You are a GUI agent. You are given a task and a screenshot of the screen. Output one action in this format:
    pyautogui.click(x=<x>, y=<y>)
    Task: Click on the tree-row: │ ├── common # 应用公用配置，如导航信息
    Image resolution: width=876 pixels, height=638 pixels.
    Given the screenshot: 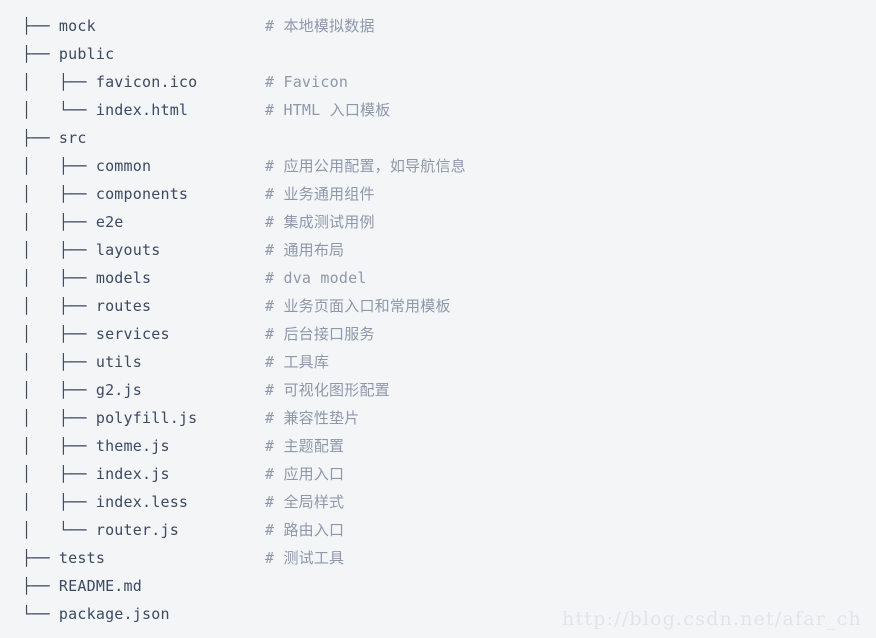 What is the action you would take?
    pyautogui.click(x=438, y=166)
    